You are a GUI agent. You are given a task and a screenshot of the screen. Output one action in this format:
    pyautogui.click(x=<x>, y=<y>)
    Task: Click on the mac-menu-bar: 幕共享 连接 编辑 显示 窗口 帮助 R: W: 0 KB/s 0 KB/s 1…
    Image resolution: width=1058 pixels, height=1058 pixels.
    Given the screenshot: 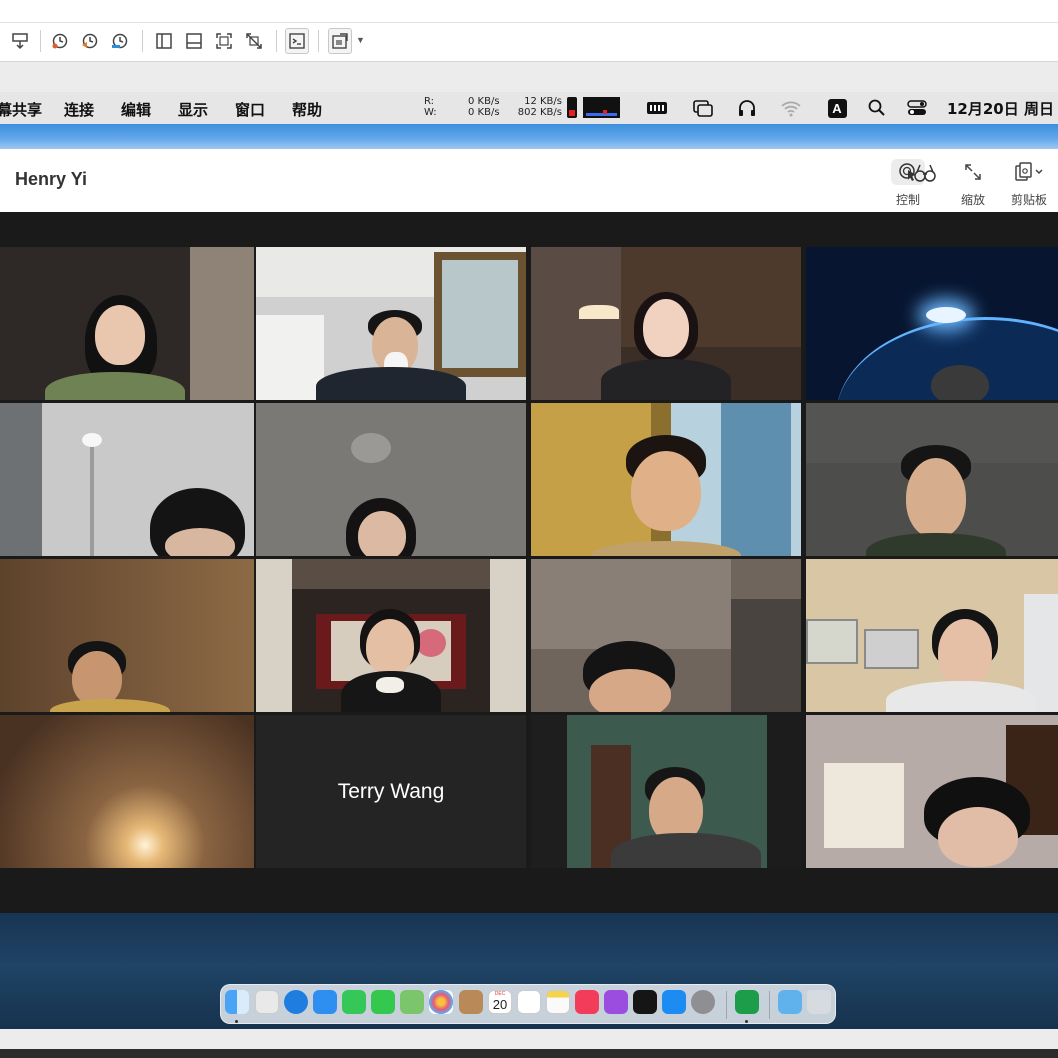 What is the action you would take?
    pyautogui.click(x=529, y=108)
    